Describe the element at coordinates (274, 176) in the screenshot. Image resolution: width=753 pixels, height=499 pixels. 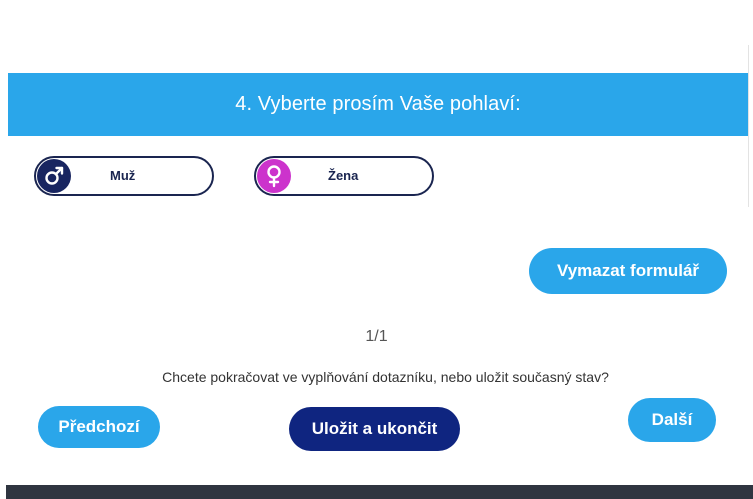
I see `female-symbol-icon` at that location.